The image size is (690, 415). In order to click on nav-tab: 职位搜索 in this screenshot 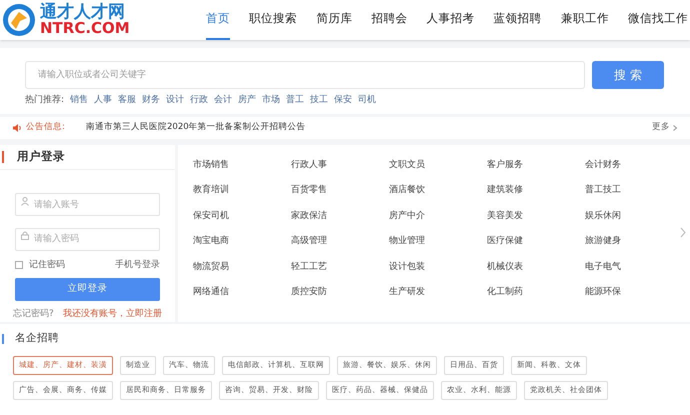, I will do `click(273, 20)`.